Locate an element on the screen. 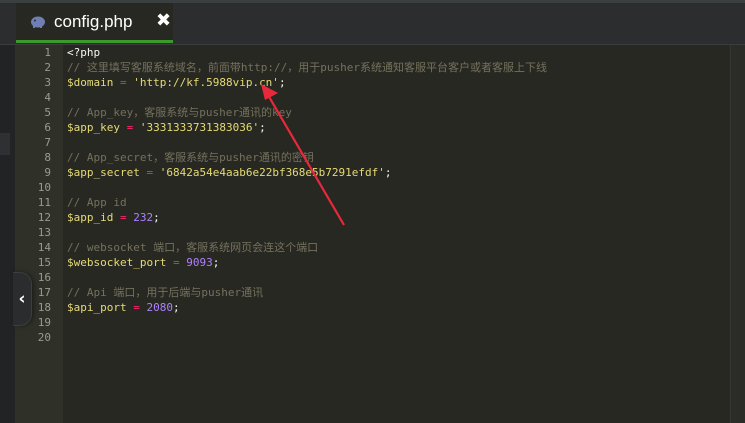 This screenshot has height=423, width=745. vertical-scrollbar is located at coordinates (737, 234).